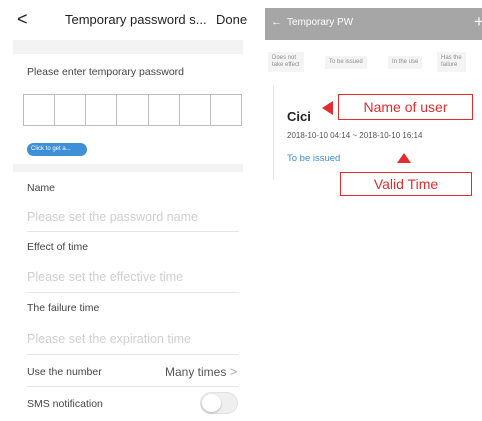 This screenshot has width=482, height=421. What do you see at coordinates (196, 372) in the screenshot?
I see `use-number-value: Many times` at bounding box center [196, 372].